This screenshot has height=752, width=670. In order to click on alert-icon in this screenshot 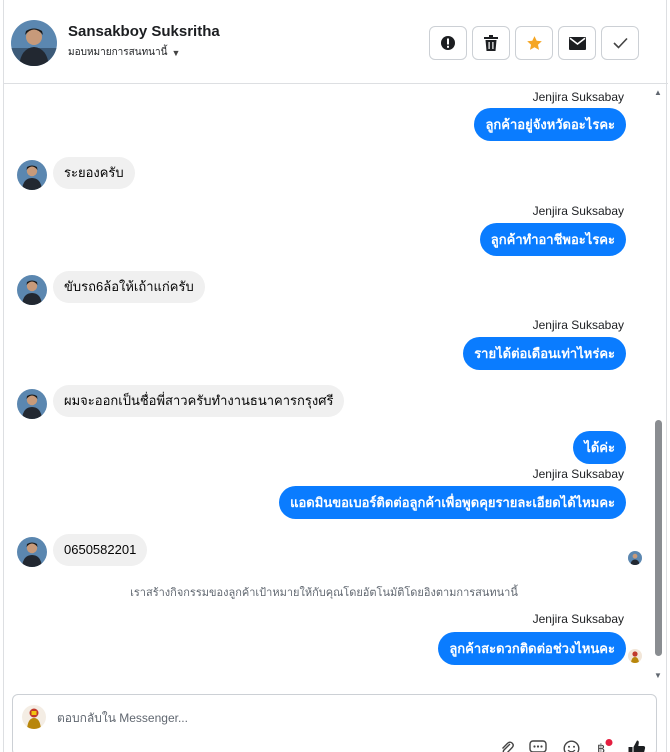, I will do `click(448, 43)`.